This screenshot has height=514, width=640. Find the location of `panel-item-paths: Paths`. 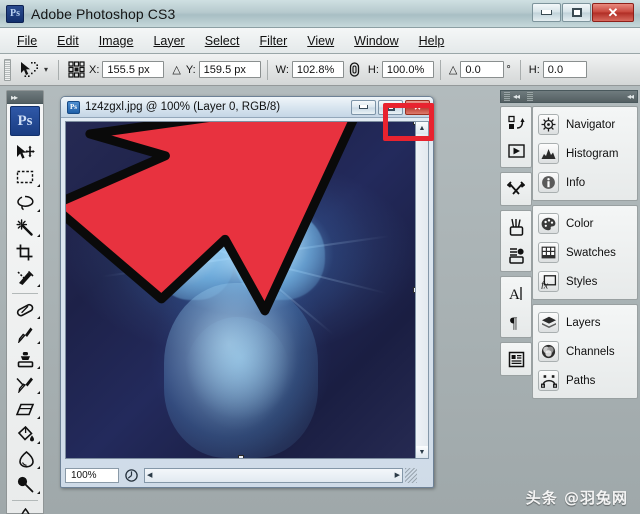

panel-item-paths: Paths is located at coordinates (585, 380).